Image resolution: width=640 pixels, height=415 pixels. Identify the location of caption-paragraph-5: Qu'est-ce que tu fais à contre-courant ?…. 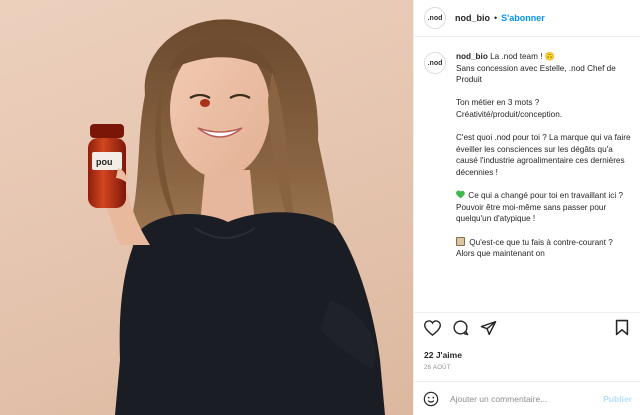
(534, 248).